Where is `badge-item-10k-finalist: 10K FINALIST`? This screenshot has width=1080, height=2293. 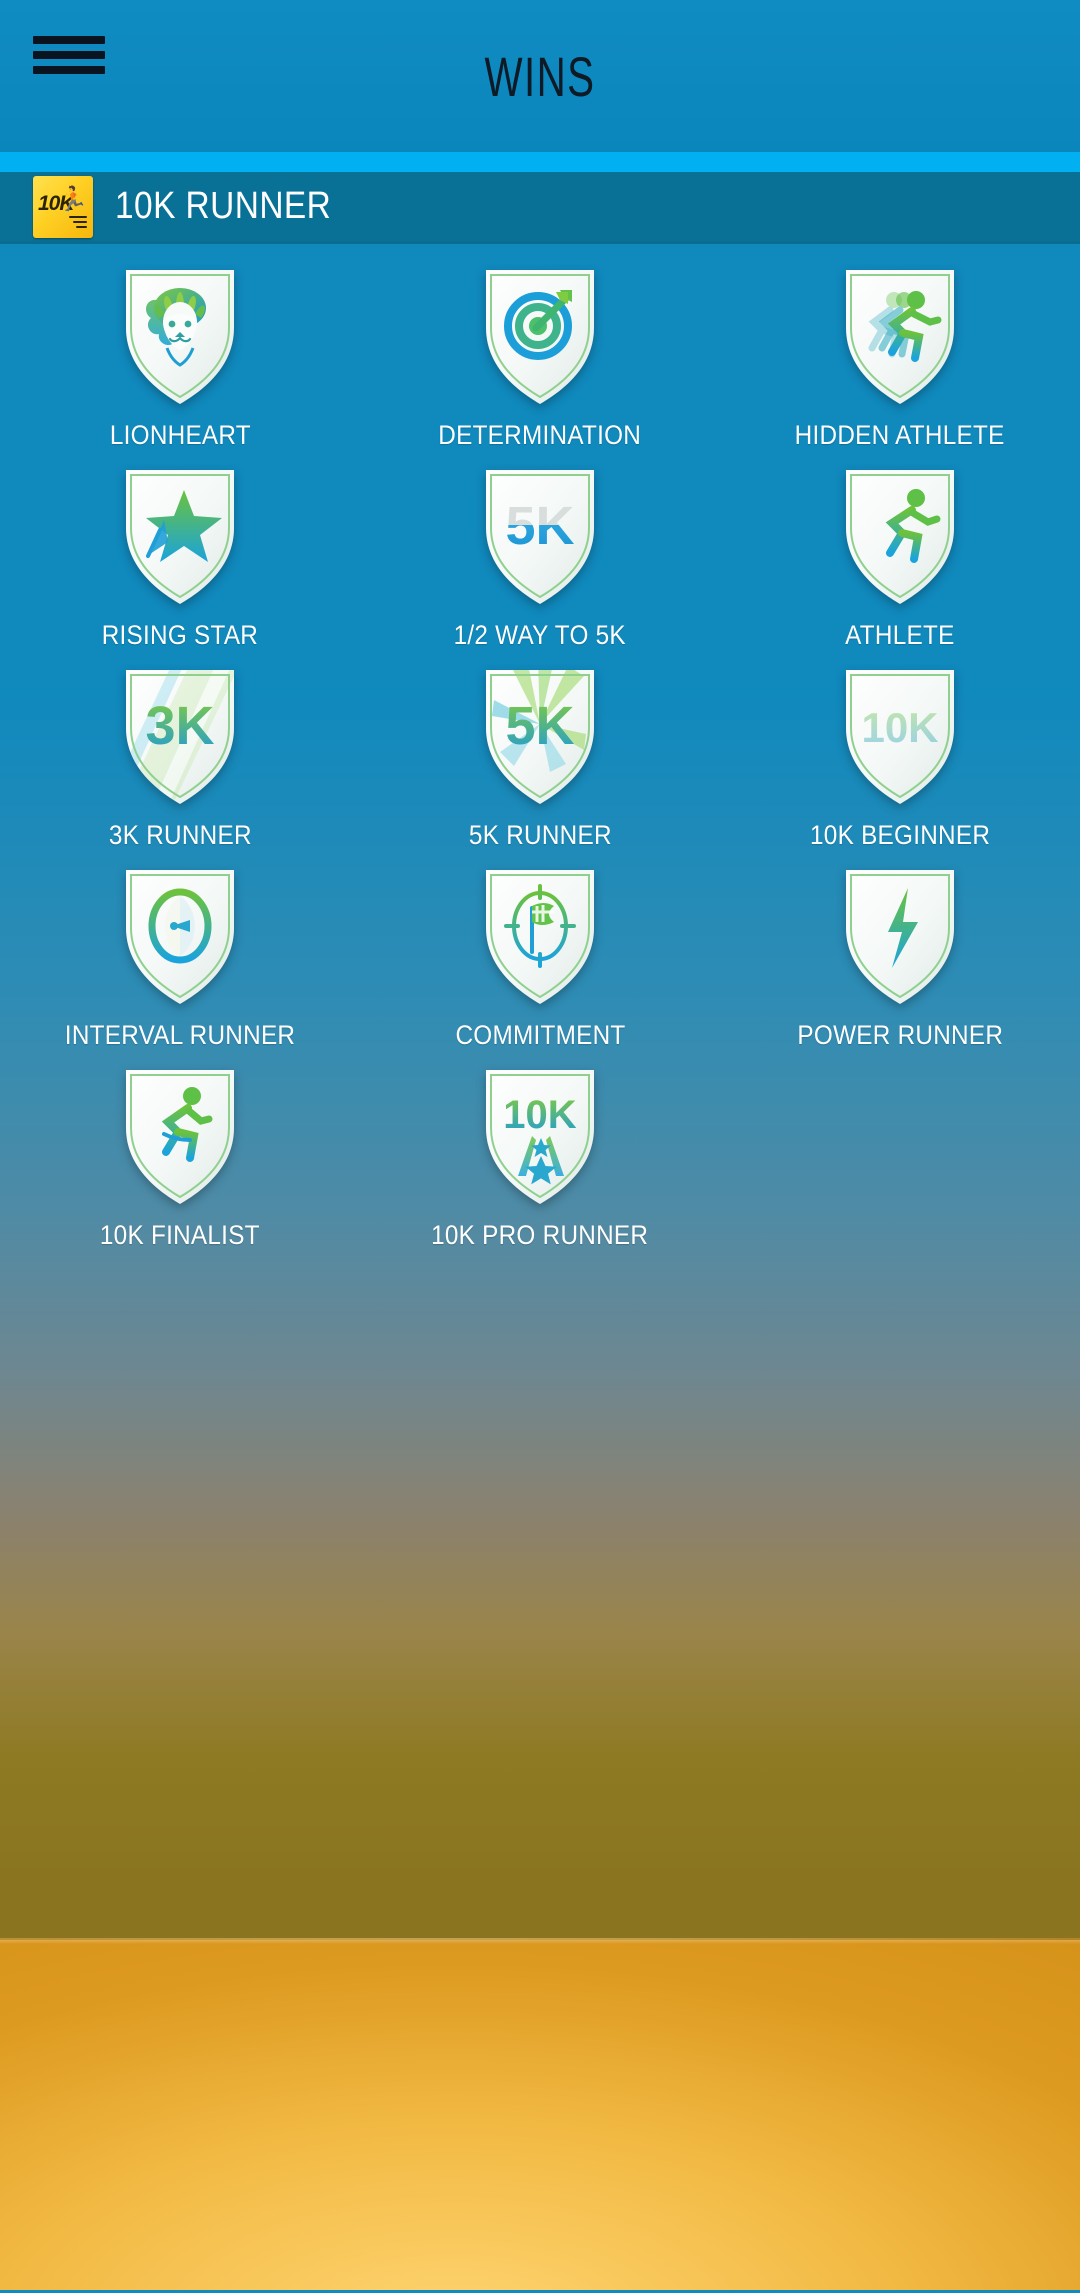
badge-item-10k-finalist: 10K FINALIST is located at coordinates (180, 1156).